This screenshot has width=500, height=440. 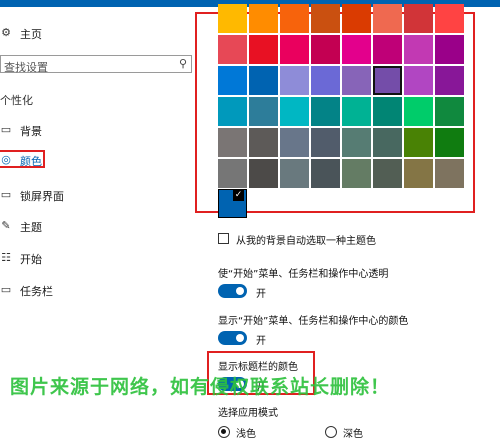 What do you see at coordinates (246, 434) in the screenshot?
I see `light-mode-label: 浅色` at bounding box center [246, 434].